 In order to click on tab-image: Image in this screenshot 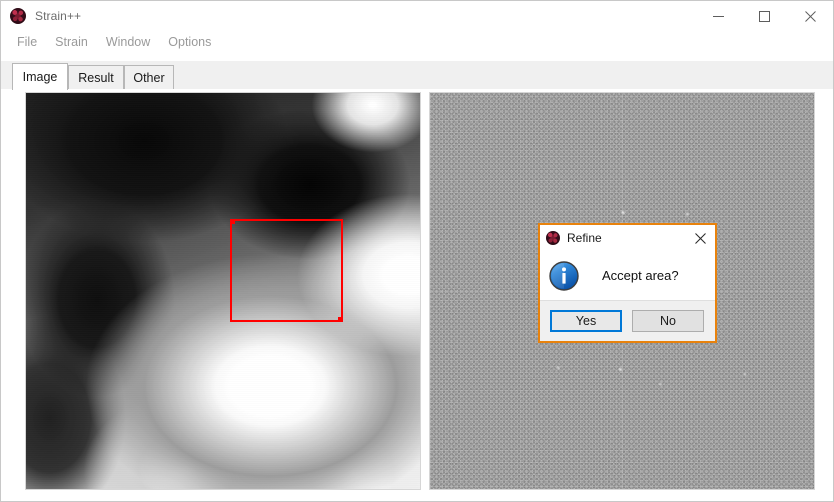, I will do `click(40, 76)`.